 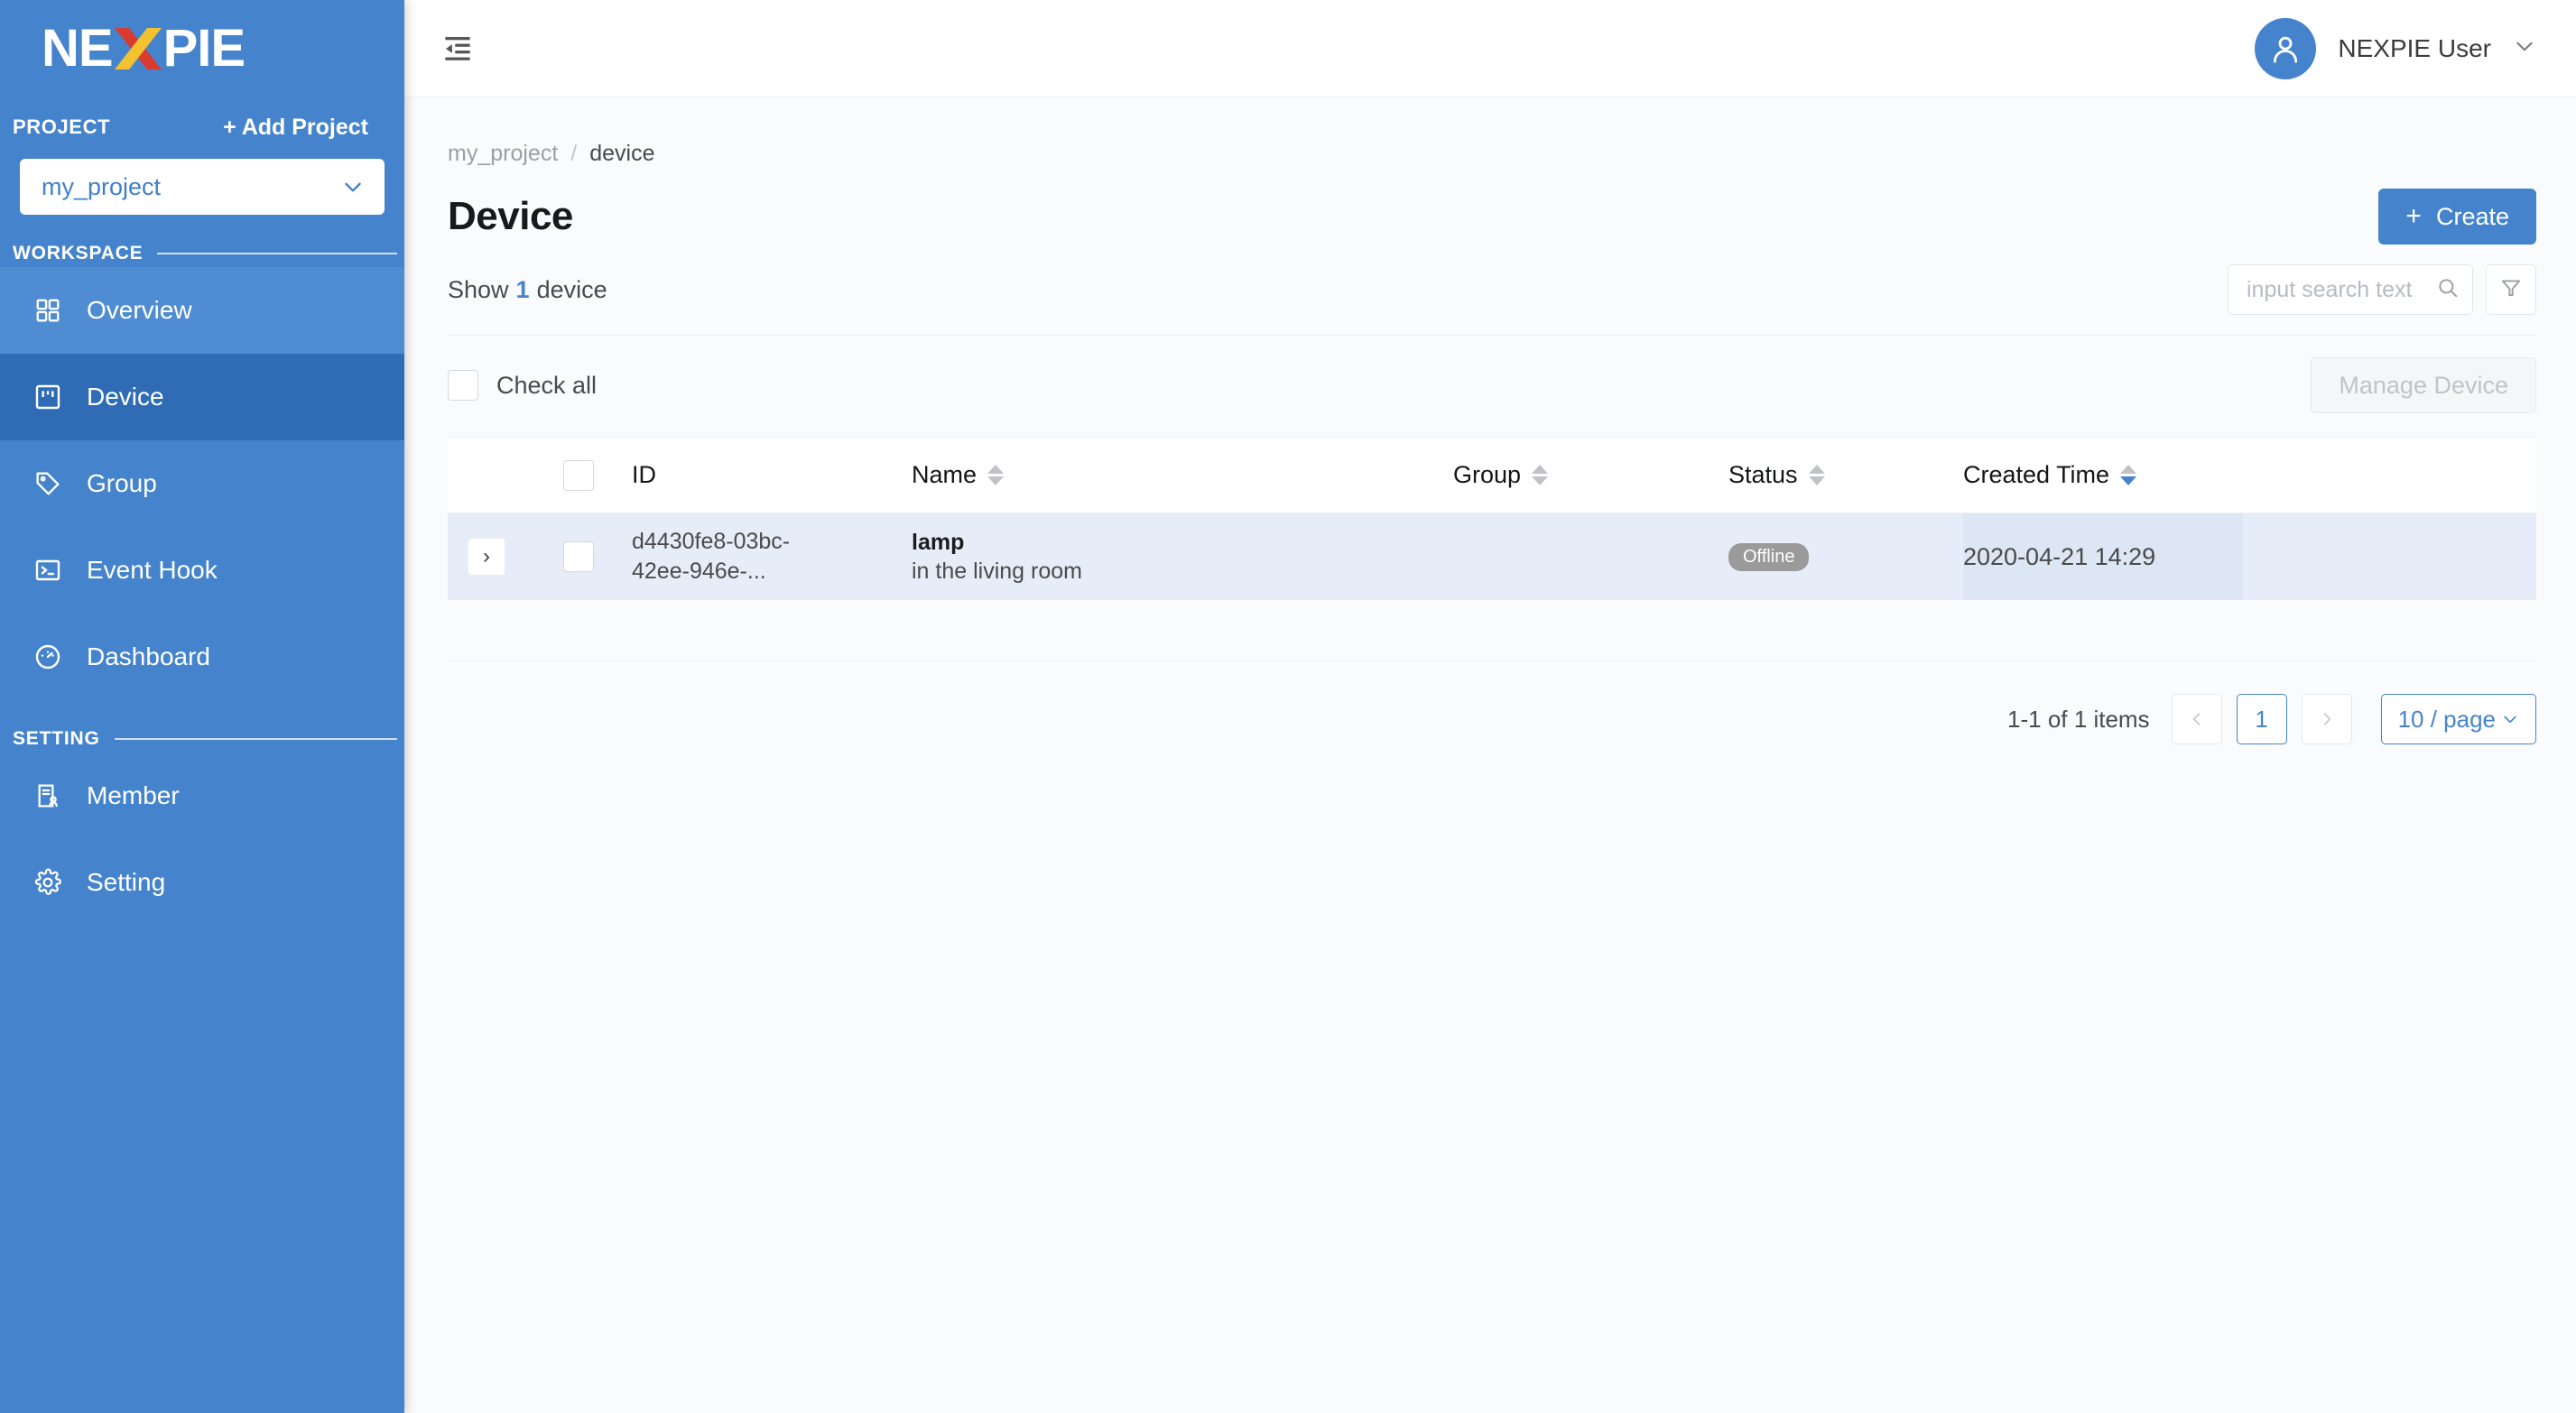 I want to click on show-prefix: Show, so click(x=478, y=289).